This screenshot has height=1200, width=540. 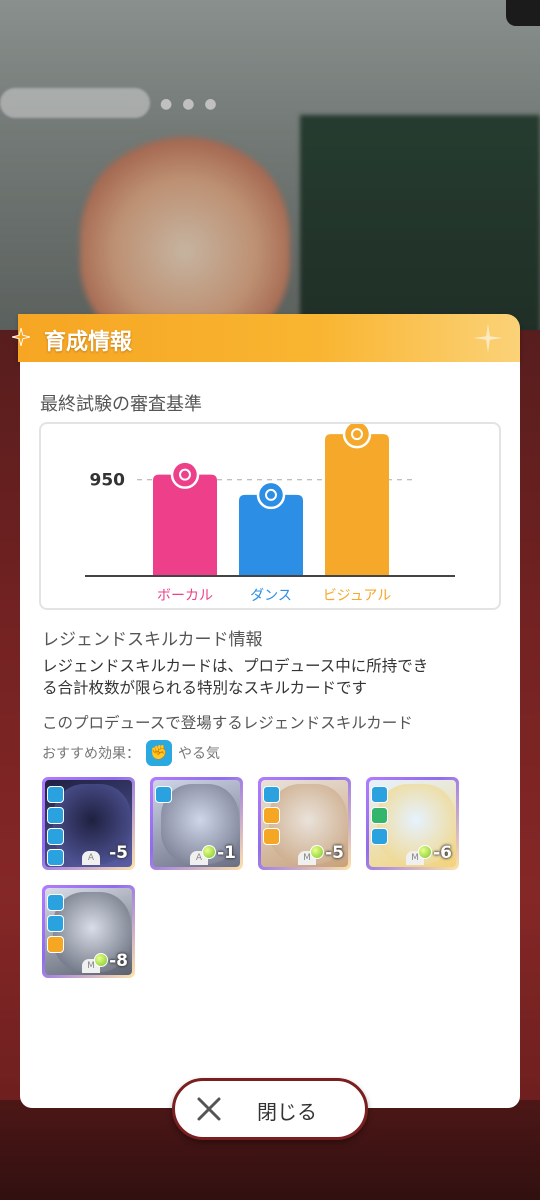 I want to click on chart-svg: 950 ボーカル ダンス ビジュアル, so click(x=270, y=511).